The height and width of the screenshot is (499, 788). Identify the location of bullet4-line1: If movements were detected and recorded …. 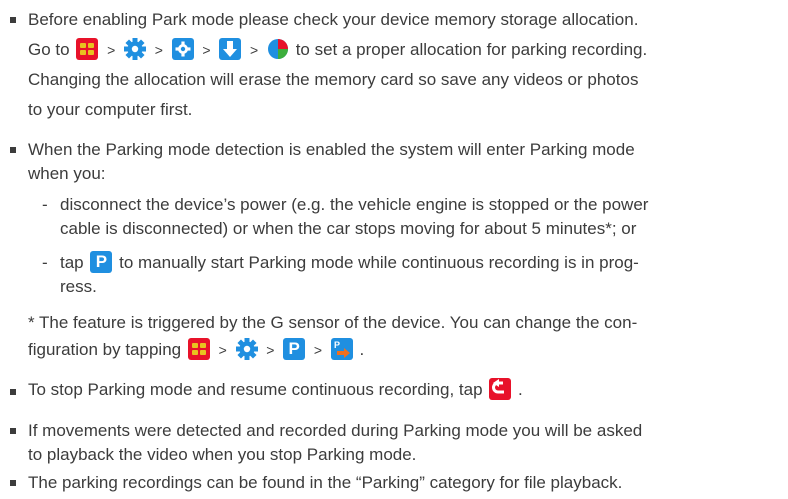
(335, 430).